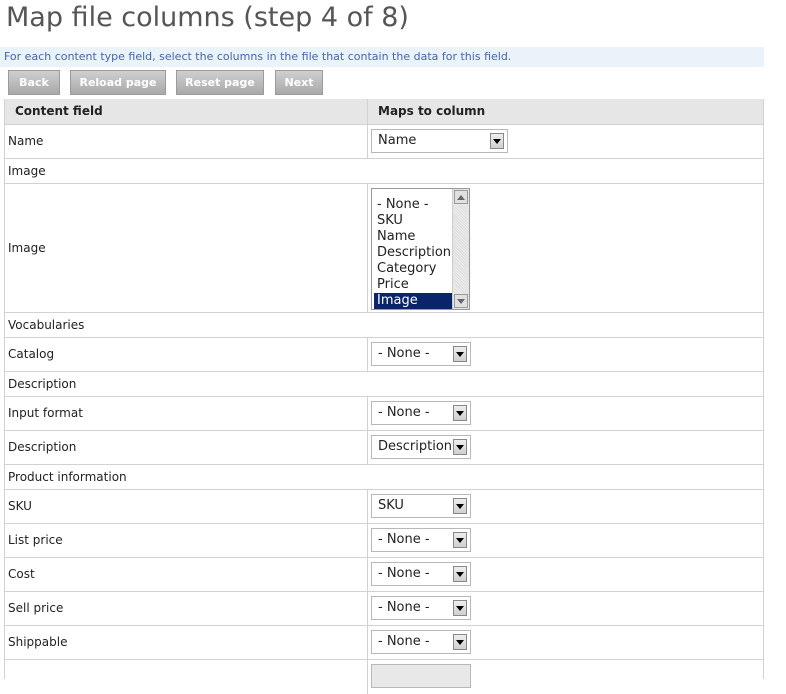 Image resolution: width=786 pixels, height=694 pixels. Describe the element at coordinates (42, 384) in the screenshot. I see `group-label: Description` at that location.